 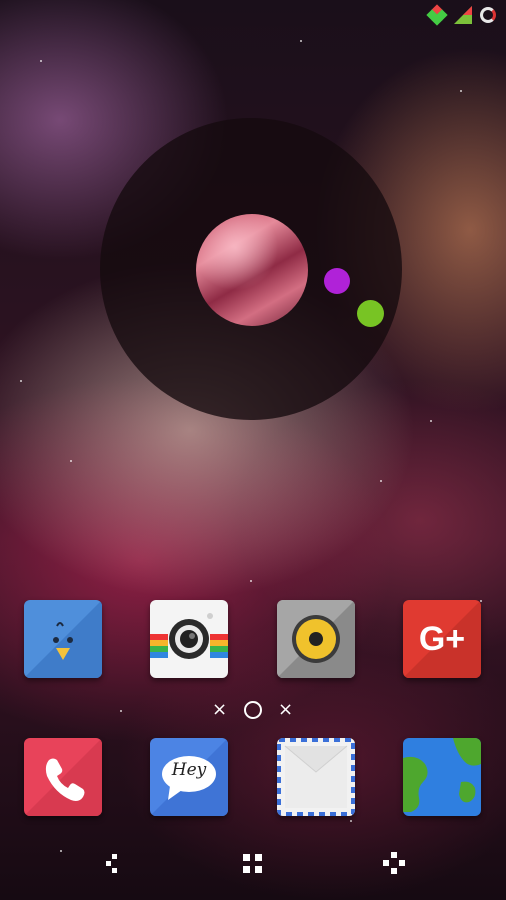 I want to click on google-plus-label: G+, so click(x=442, y=639).